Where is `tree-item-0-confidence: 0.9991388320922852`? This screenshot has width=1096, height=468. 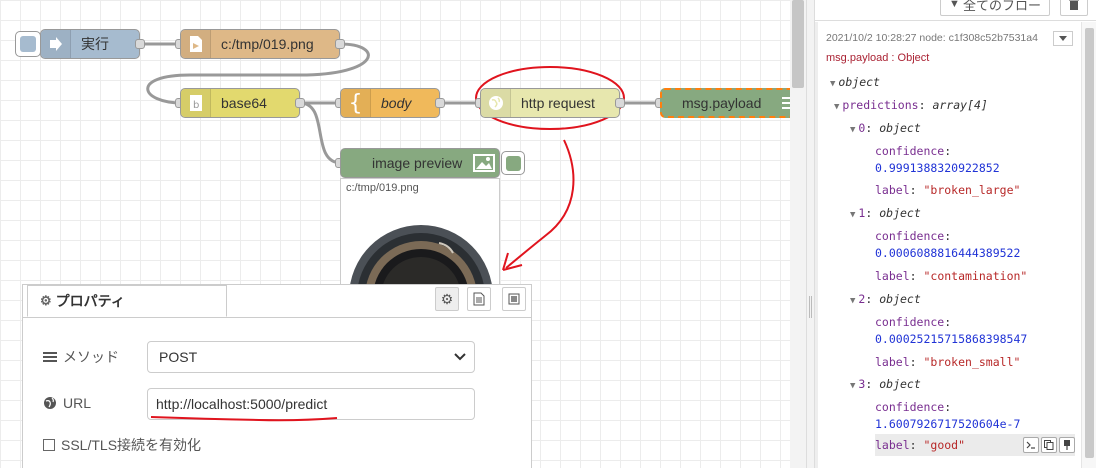 tree-item-0-confidence: 0.9991388320922852 is located at coordinates (937, 168).